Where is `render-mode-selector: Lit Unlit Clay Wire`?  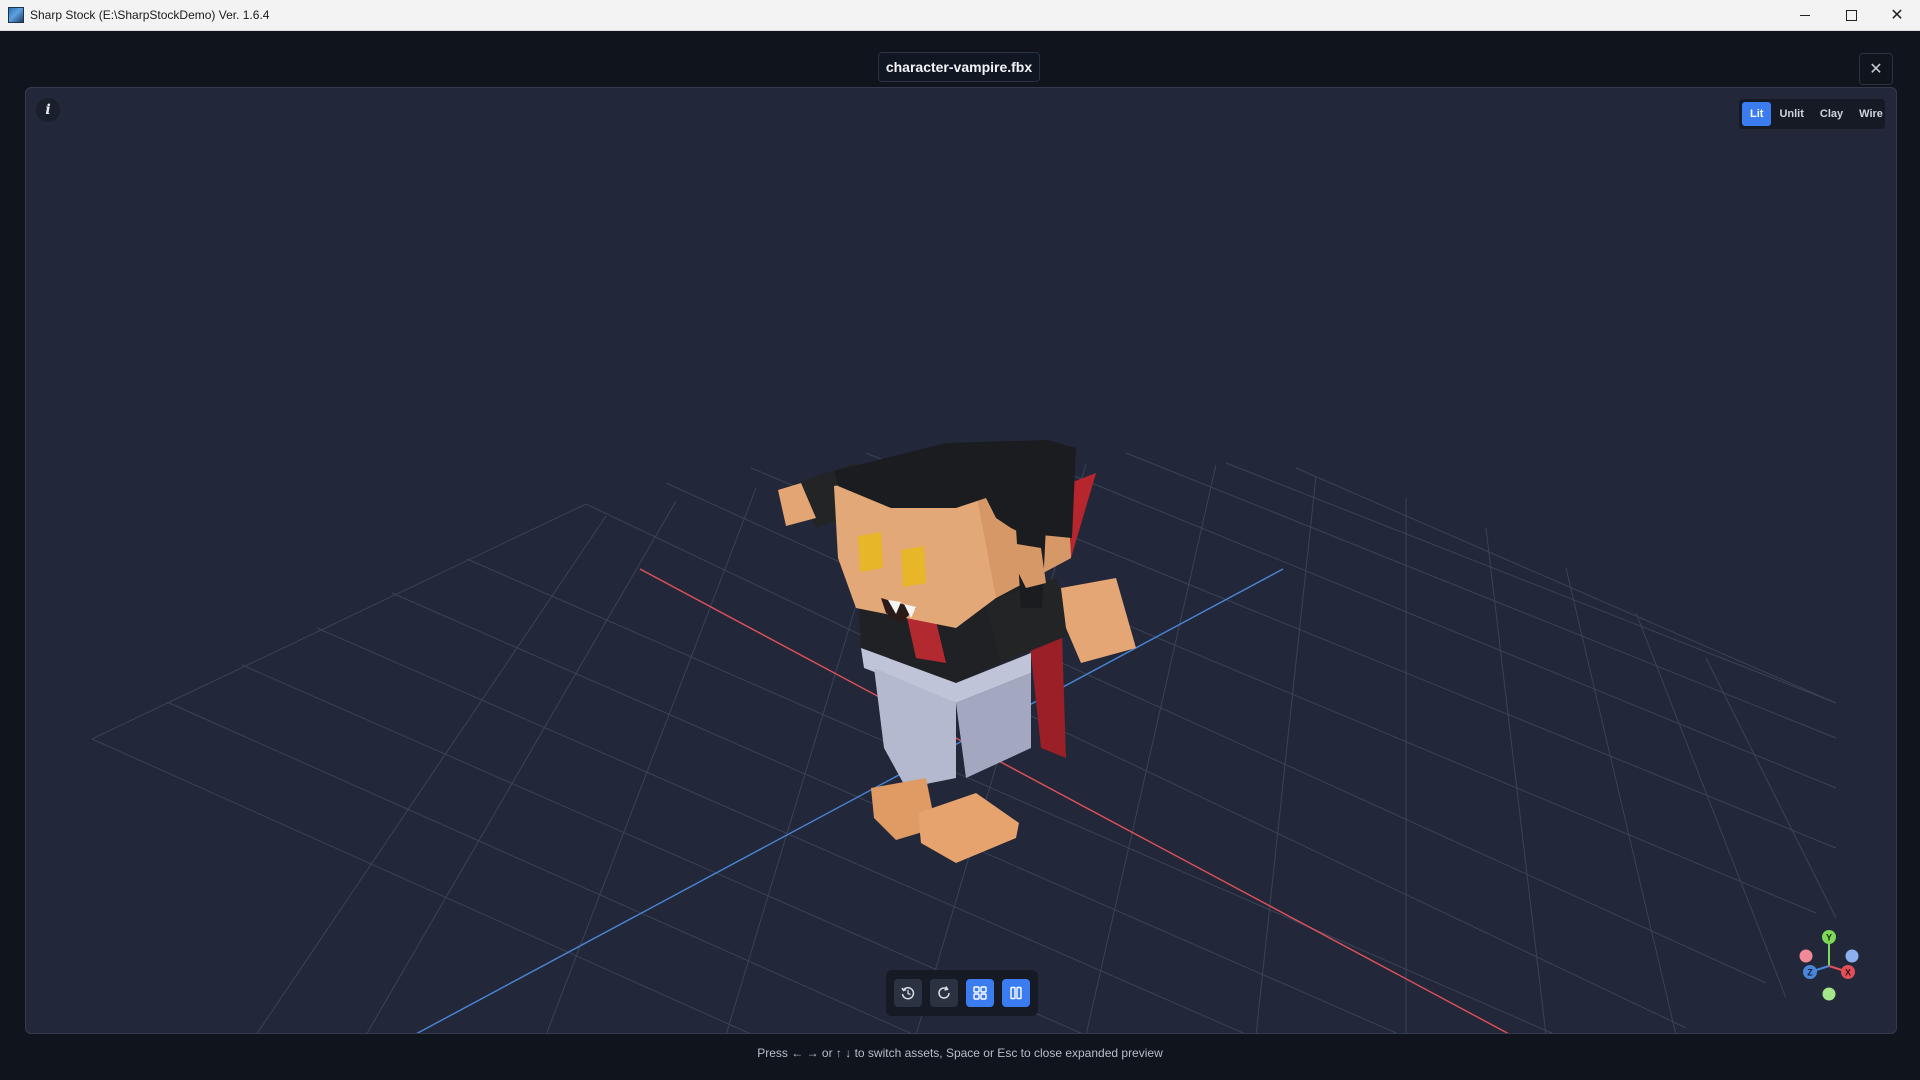 render-mode-selector: Lit Unlit Clay Wire is located at coordinates (1812, 114).